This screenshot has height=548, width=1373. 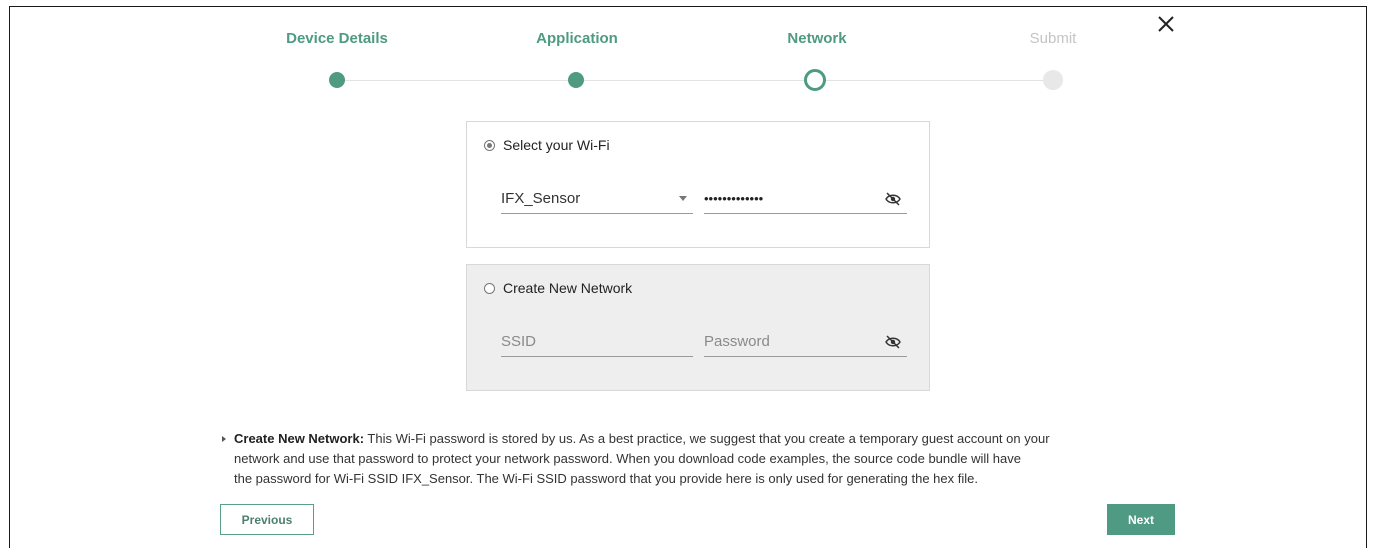 I want to click on step-label-submit: Submit, so click(x=1053, y=38).